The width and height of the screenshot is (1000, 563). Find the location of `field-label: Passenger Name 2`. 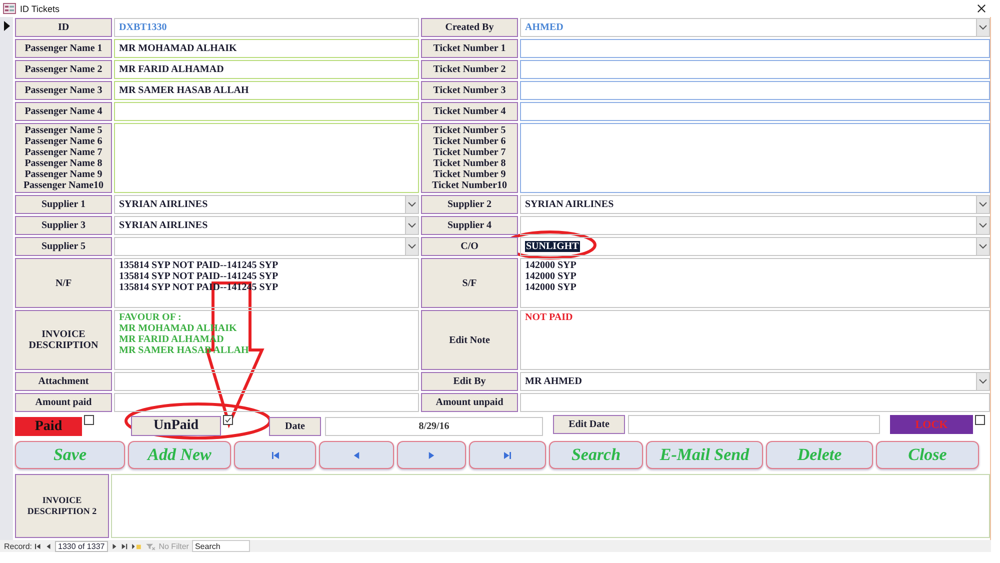

field-label: Passenger Name 2 is located at coordinates (63, 69).